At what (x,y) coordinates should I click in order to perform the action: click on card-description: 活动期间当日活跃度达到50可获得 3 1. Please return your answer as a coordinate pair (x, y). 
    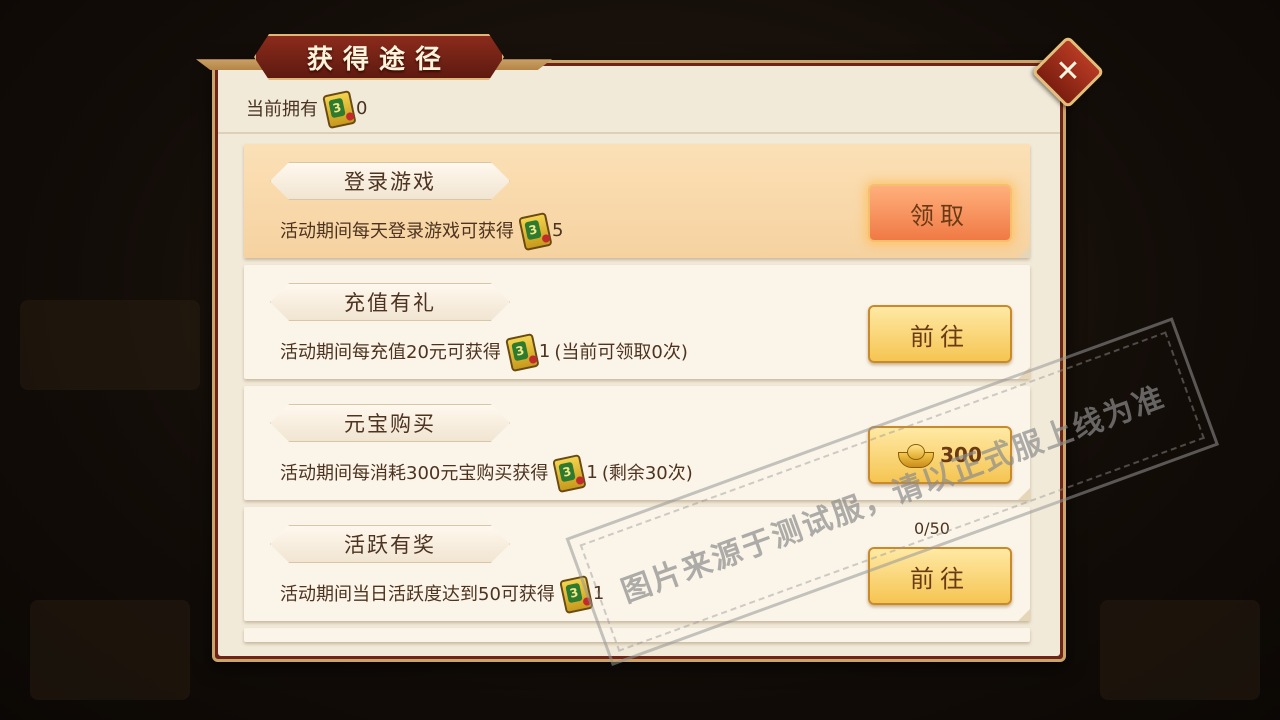
    Looking at the image, I should click on (442, 595).